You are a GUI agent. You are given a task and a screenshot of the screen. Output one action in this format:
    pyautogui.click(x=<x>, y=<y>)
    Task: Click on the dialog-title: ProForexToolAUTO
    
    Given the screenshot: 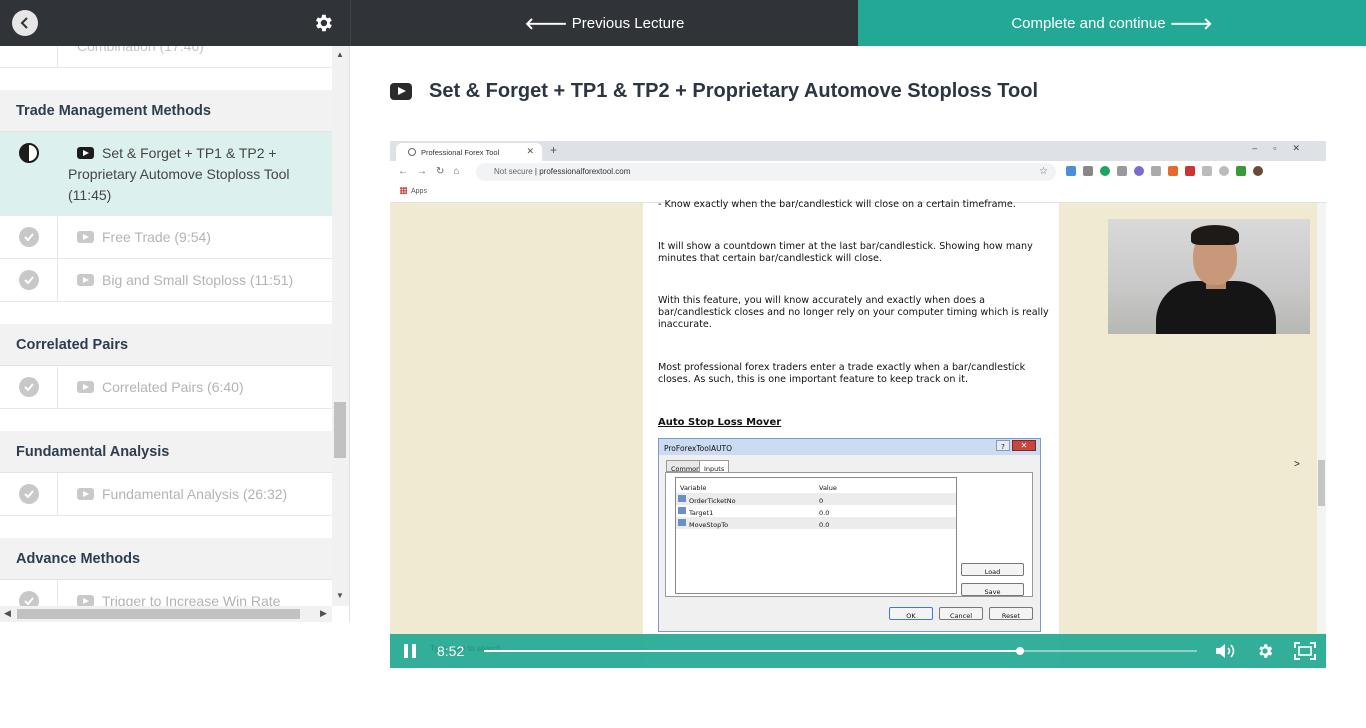 What is the action you would take?
    pyautogui.click(x=849, y=447)
    